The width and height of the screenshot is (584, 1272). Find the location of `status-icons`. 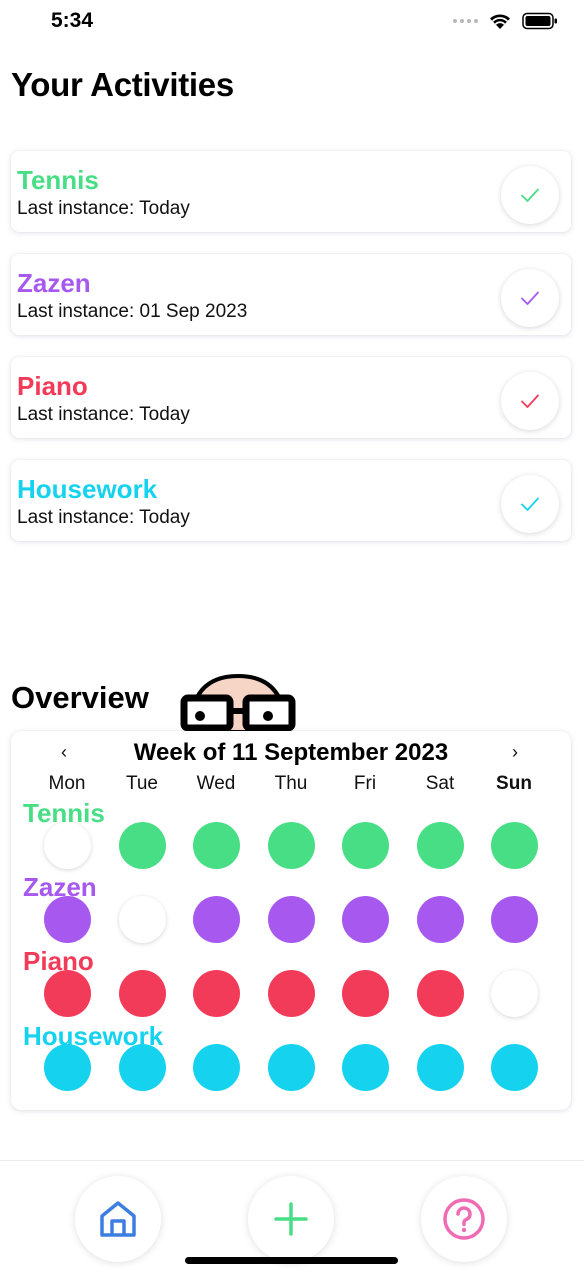

status-icons is located at coordinates (505, 21).